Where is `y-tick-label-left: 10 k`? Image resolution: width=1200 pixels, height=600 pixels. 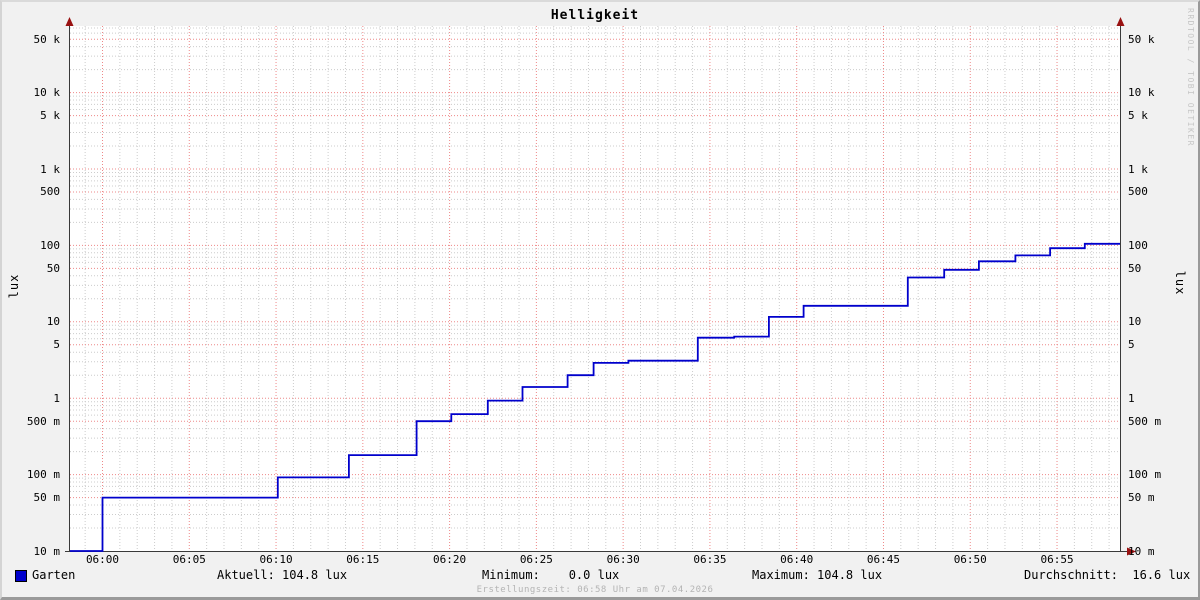 y-tick-label-left: 10 k is located at coordinates (47, 93).